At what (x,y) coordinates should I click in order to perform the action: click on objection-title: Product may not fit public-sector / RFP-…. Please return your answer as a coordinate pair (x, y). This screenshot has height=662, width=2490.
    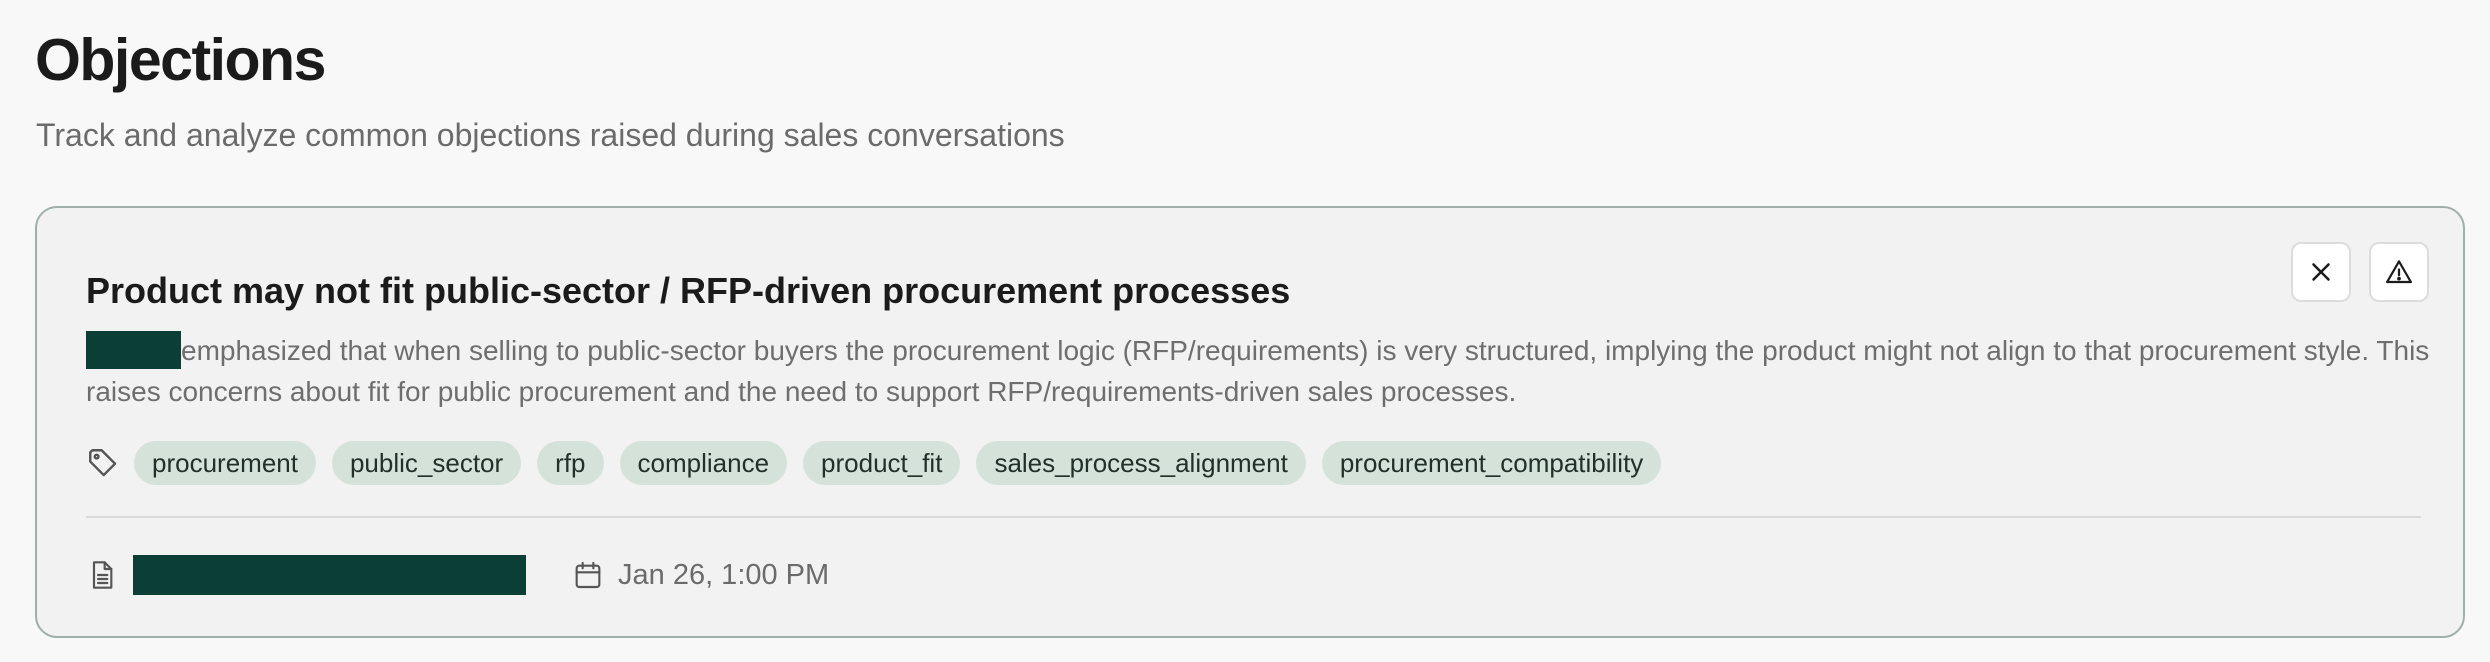
    Looking at the image, I should click on (688, 290).